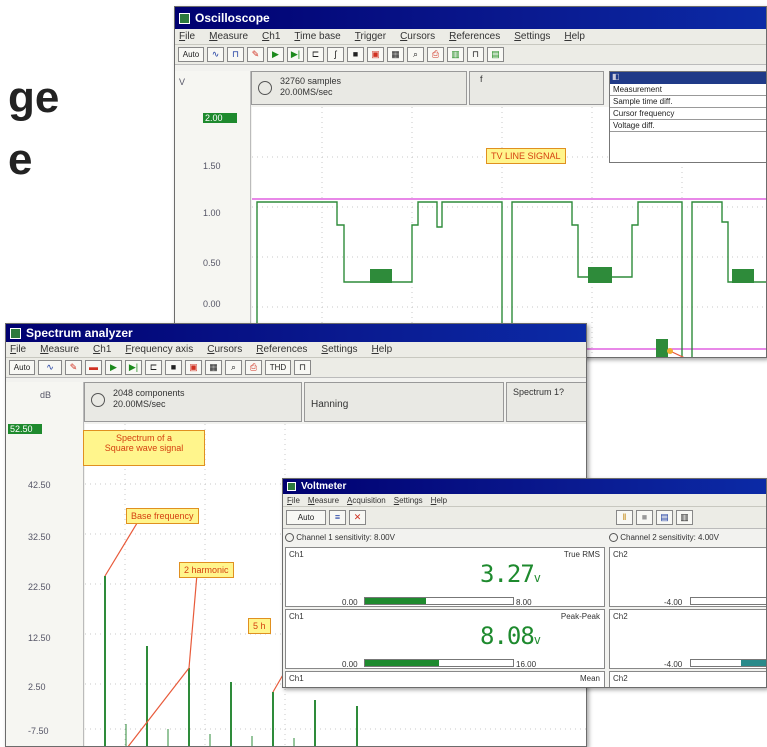 The image size is (767, 747). I want to click on menu-trigger: Trigger, so click(370, 36).